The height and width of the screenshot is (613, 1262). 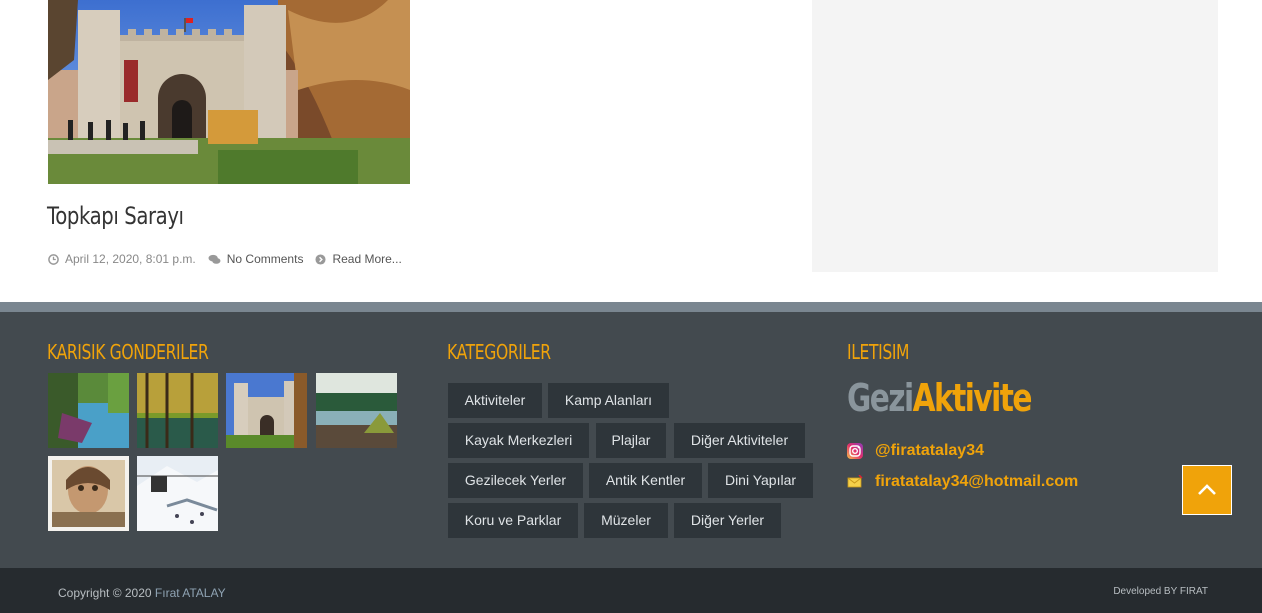 What do you see at coordinates (608, 400) in the screenshot?
I see `category-button: Kamp Alanları` at bounding box center [608, 400].